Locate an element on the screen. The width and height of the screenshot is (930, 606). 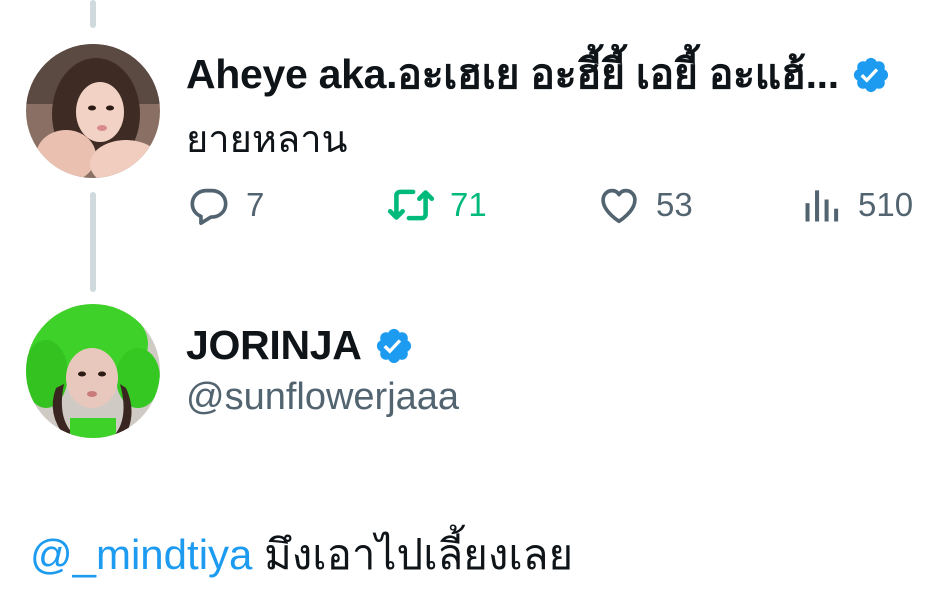
reply-button: 7 is located at coordinates (225, 205).